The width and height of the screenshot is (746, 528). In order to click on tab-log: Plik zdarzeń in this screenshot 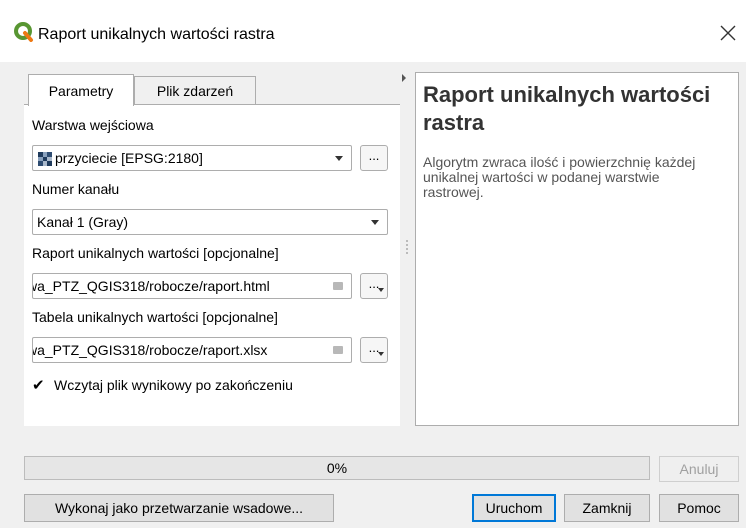, I will do `click(195, 90)`.